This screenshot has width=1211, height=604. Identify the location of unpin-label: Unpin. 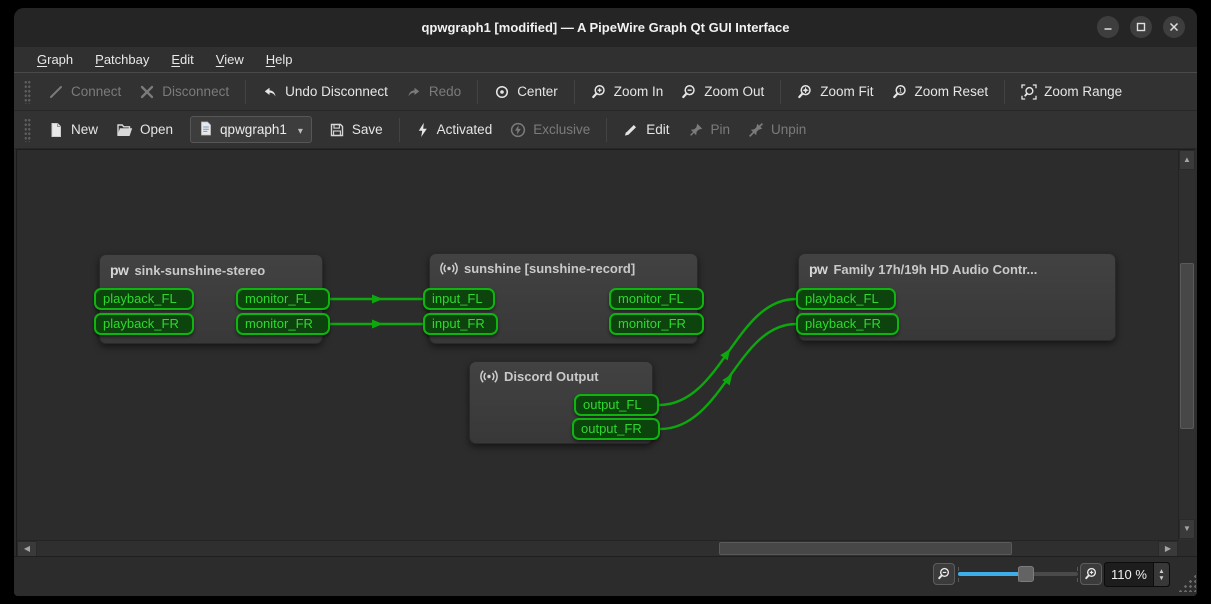
(789, 129).